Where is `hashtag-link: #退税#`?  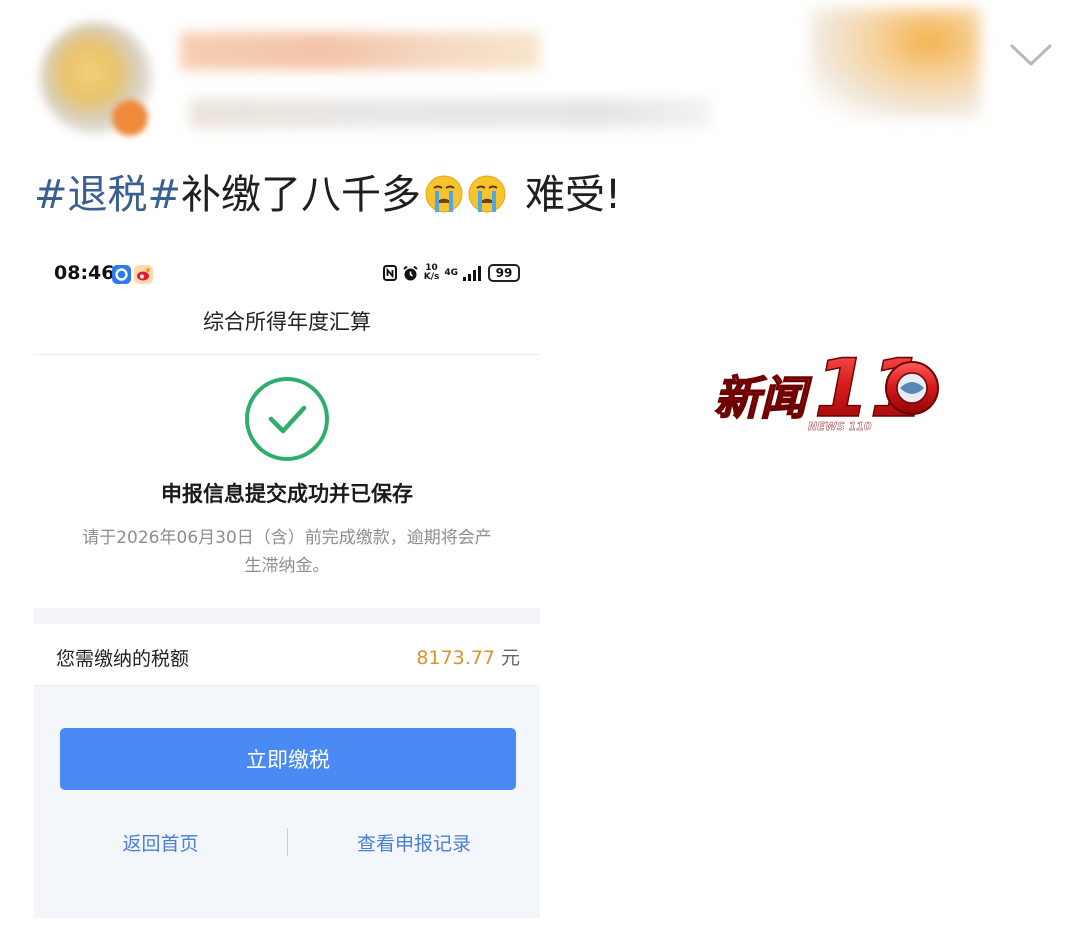 hashtag-link: #退税# is located at coordinates (107, 195).